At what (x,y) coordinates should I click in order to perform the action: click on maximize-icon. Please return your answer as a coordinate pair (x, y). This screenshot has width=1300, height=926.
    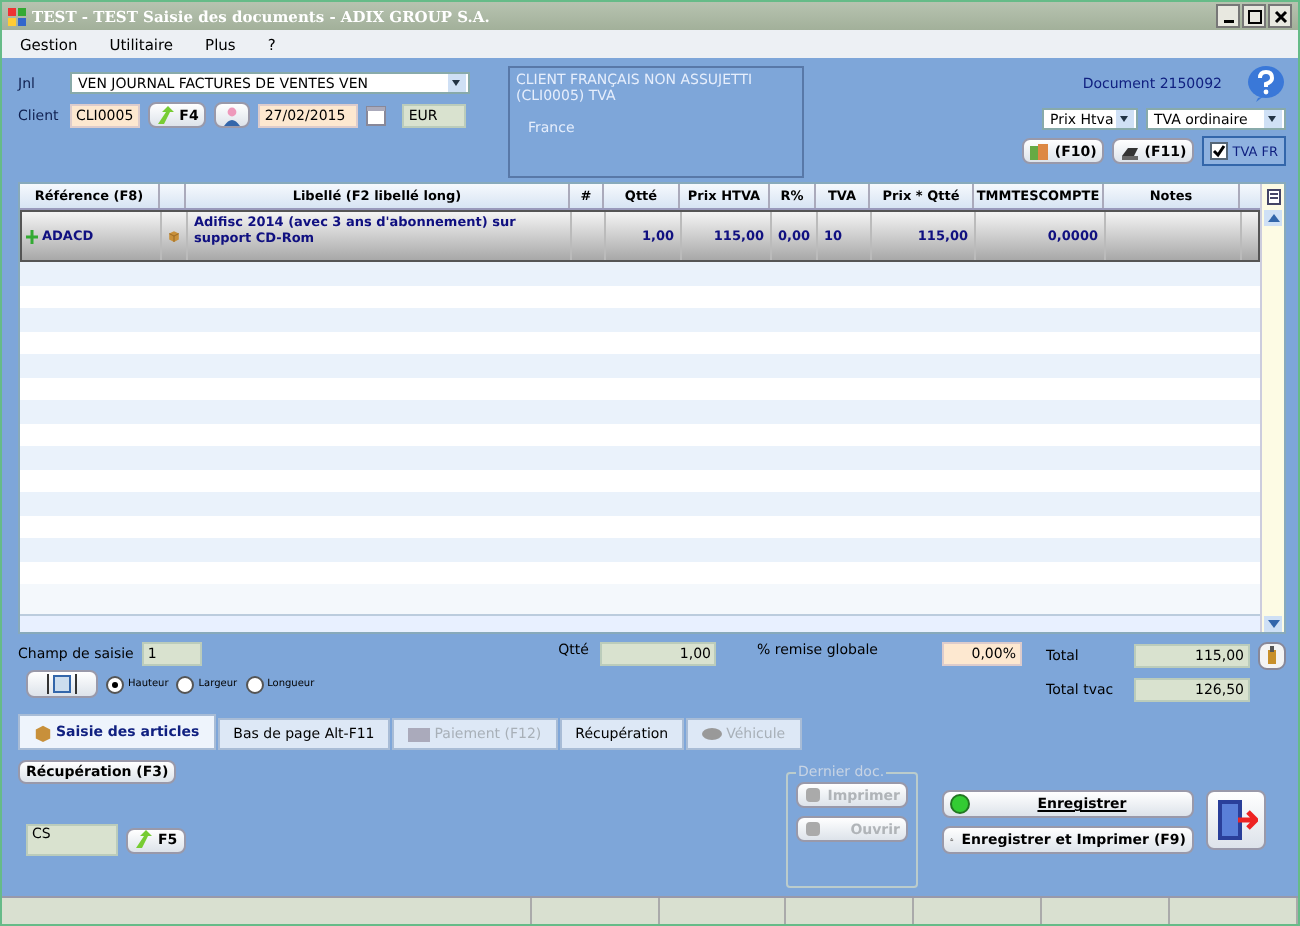
    Looking at the image, I should click on (1254, 16).